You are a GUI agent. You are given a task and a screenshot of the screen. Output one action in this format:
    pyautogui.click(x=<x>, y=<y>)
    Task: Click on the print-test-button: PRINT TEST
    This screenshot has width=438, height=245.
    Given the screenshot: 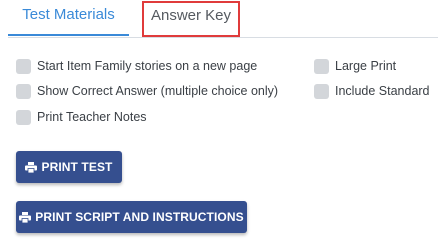 What is the action you would take?
    pyautogui.click(x=69, y=167)
    